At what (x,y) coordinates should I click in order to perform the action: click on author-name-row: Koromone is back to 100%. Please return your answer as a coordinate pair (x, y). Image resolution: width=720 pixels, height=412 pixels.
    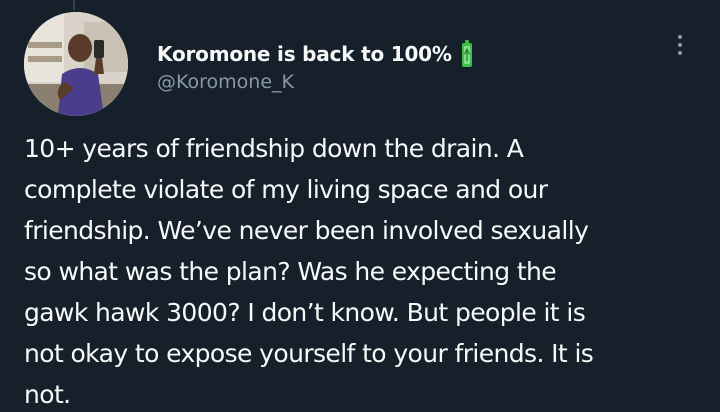
    Looking at the image, I should click on (315, 54).